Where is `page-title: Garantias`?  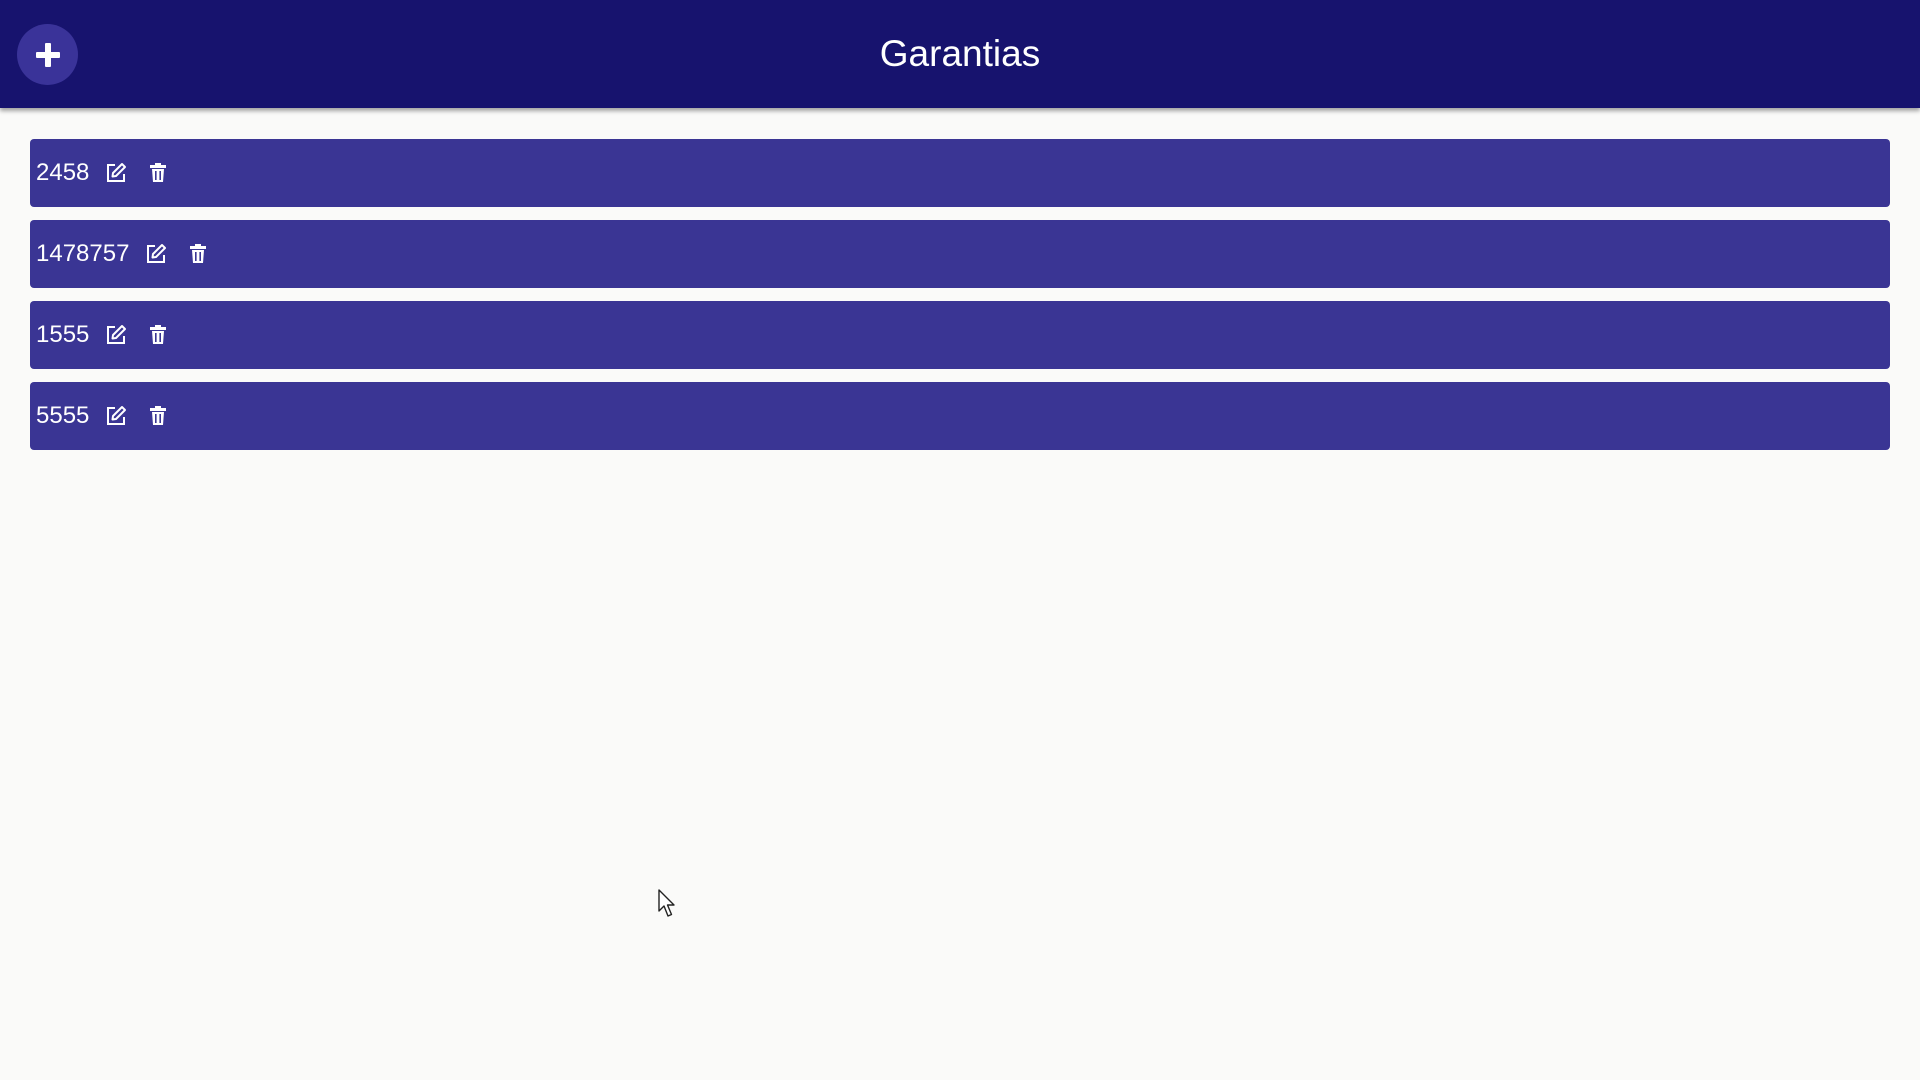 page-title: Garantias is located at coordinates (960, 53).